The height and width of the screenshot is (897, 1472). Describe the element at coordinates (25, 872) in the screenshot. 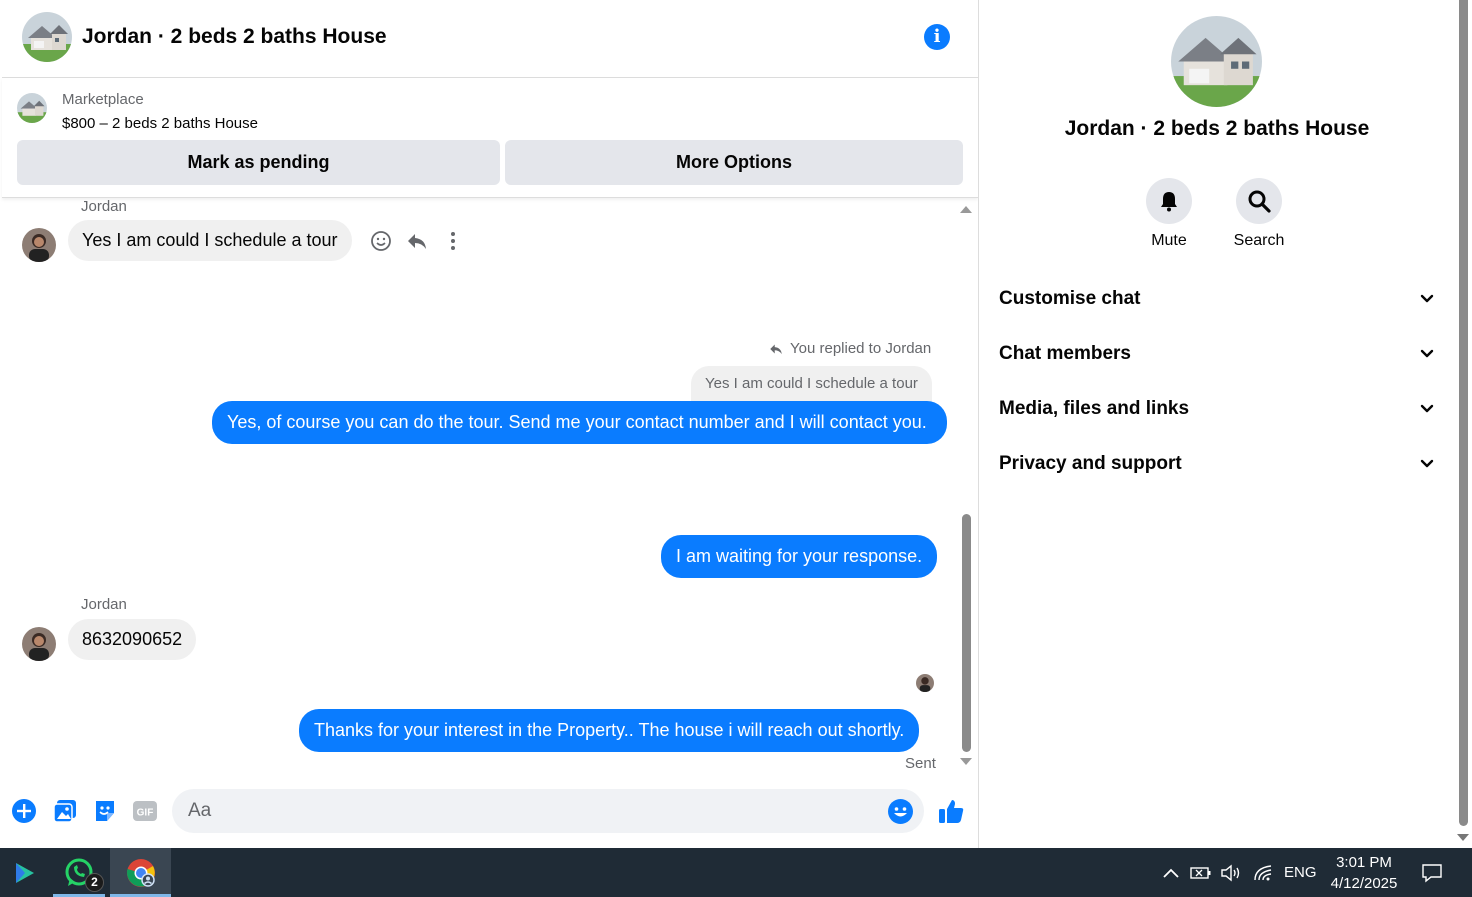

I see `taskbar-app-launcher-icon` at that location.